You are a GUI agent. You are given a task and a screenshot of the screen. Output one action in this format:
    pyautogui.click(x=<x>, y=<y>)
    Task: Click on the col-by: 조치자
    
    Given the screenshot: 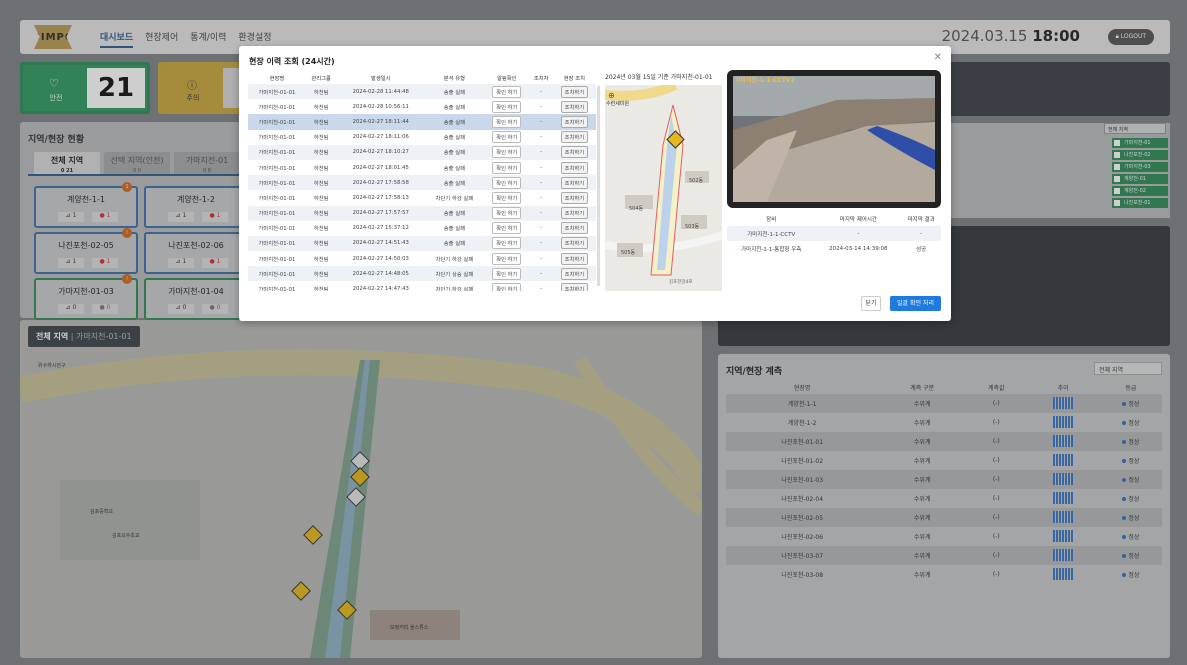 What is the action you would take?
    pyautogui.click(x=541, y=78)
    